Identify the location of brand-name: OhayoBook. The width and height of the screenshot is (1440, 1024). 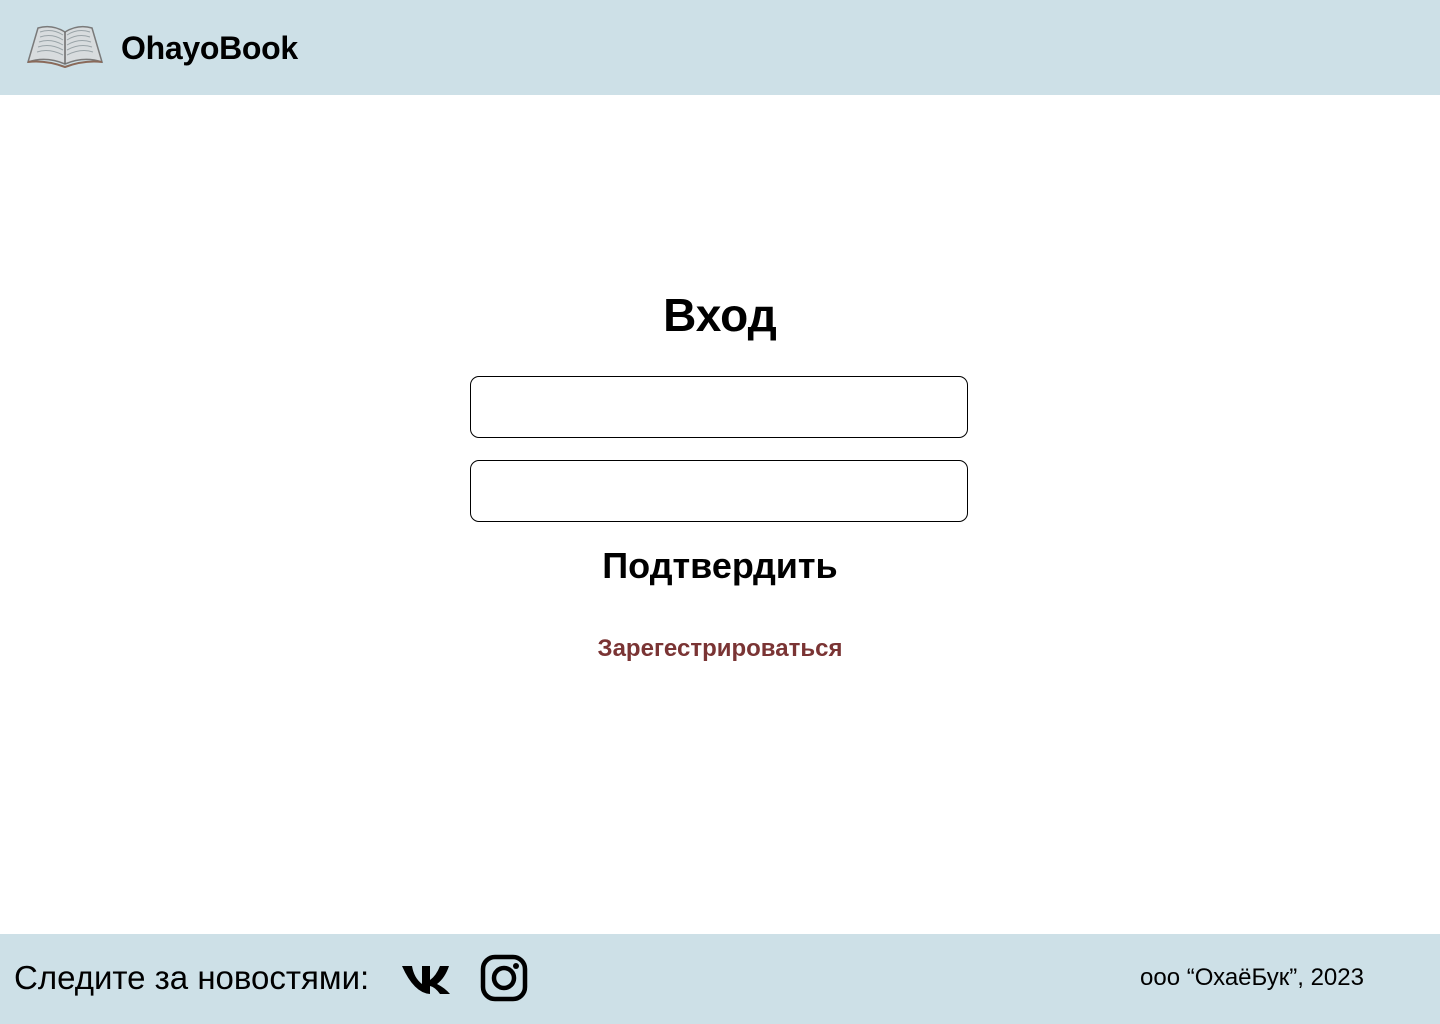
(209, 48).